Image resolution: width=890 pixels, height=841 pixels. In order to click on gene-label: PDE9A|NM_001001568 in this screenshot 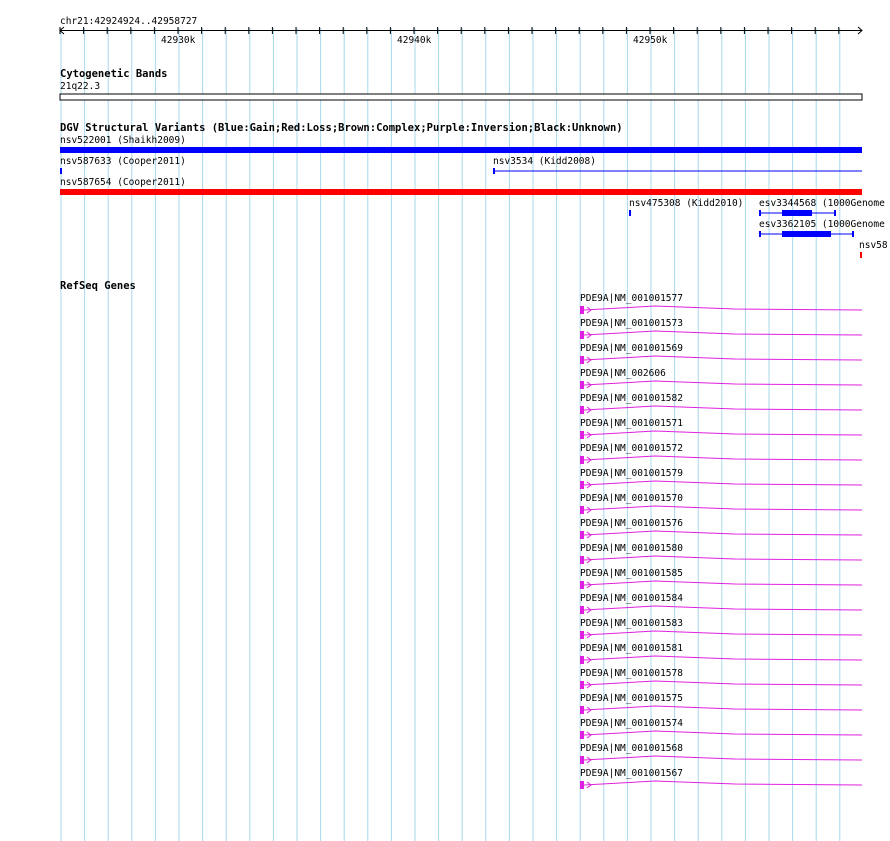, I will do `click(631, 748)`.